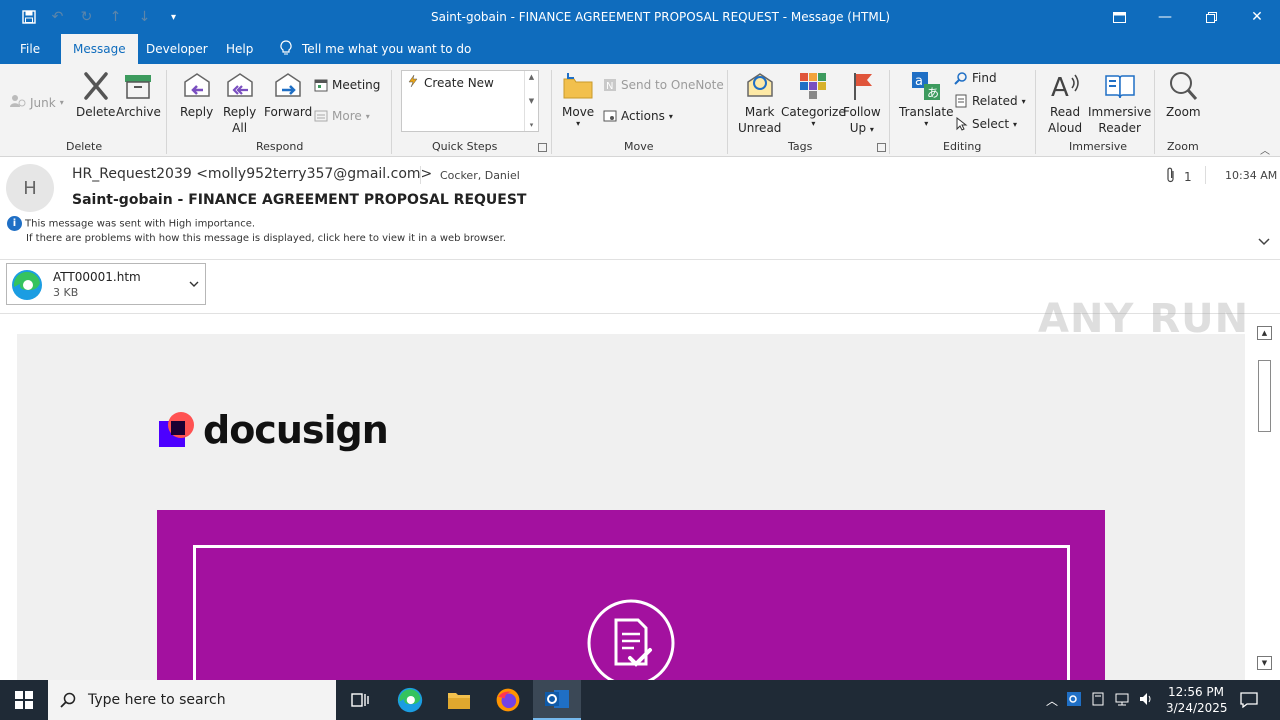 Image resolution: width=1280 pixels, height=720 pixels. What do you see at coordinates (1052, 700) in the screenshot?
I see `show-hidden-icons-icon: ︿` at bounding box center [1052, 700].